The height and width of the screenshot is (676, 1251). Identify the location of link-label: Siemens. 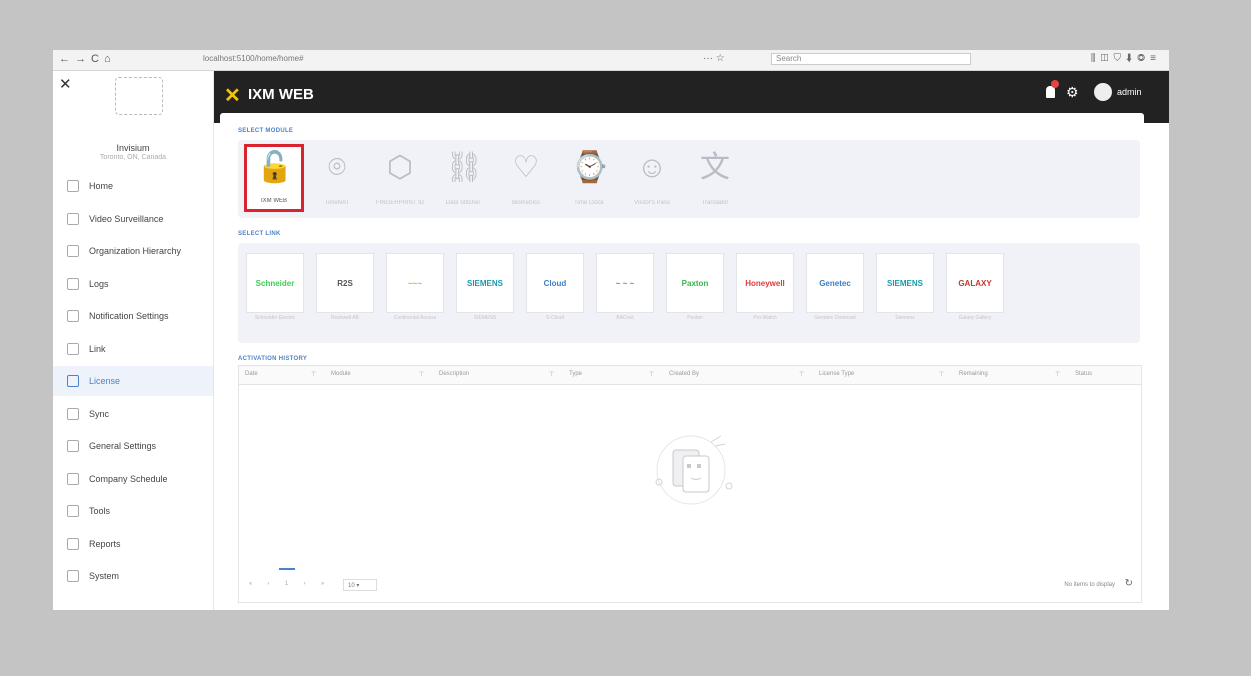
(905, 318).